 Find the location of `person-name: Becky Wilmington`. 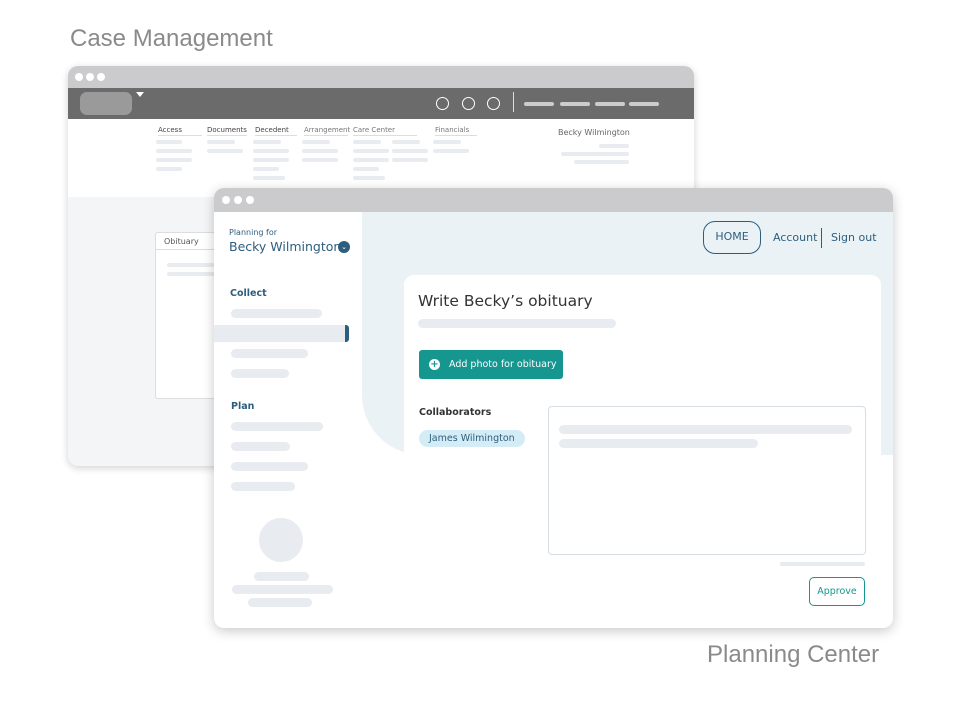

person-name: Becky Wilmington is located at coordinates (285, 246).